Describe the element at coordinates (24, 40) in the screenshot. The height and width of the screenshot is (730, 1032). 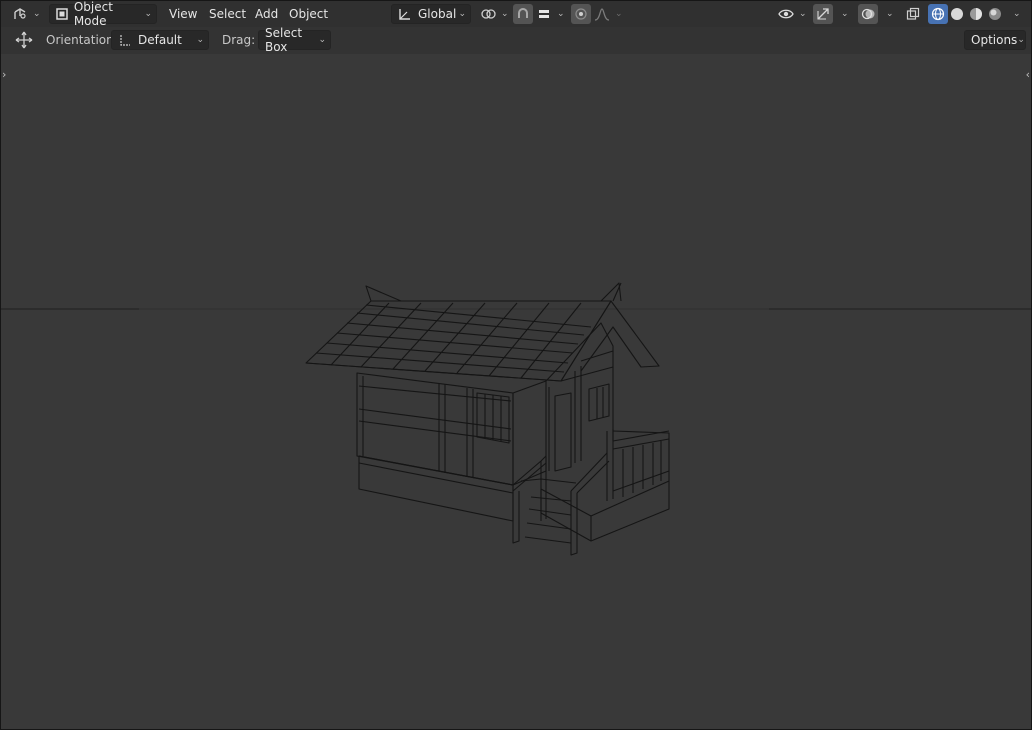
I see `move-tool-icon` at that location.